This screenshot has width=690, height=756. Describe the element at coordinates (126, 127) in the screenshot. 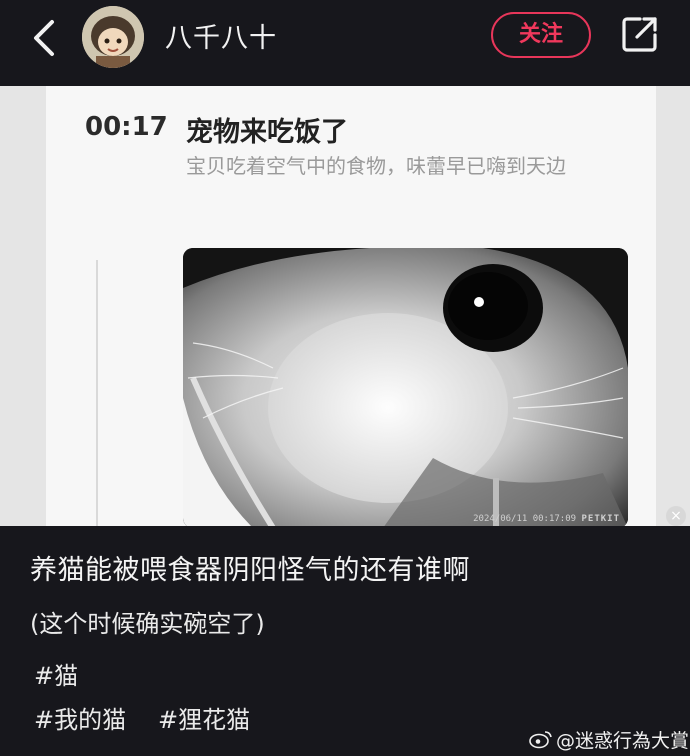

I see `event-time: 00:17` at that location.